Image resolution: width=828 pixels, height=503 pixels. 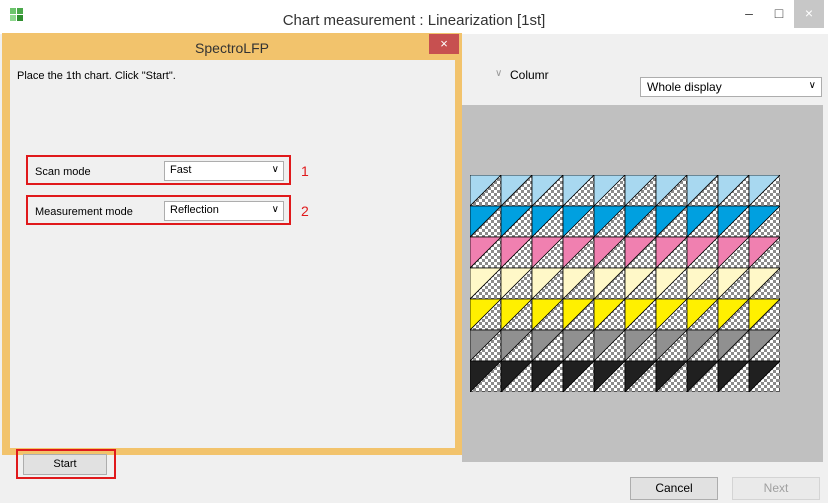 What do you see at coordinates (224, 171) in the screenshot?
I see `scan-mode-select: Fast ∨` at bounding box center [224, 171].